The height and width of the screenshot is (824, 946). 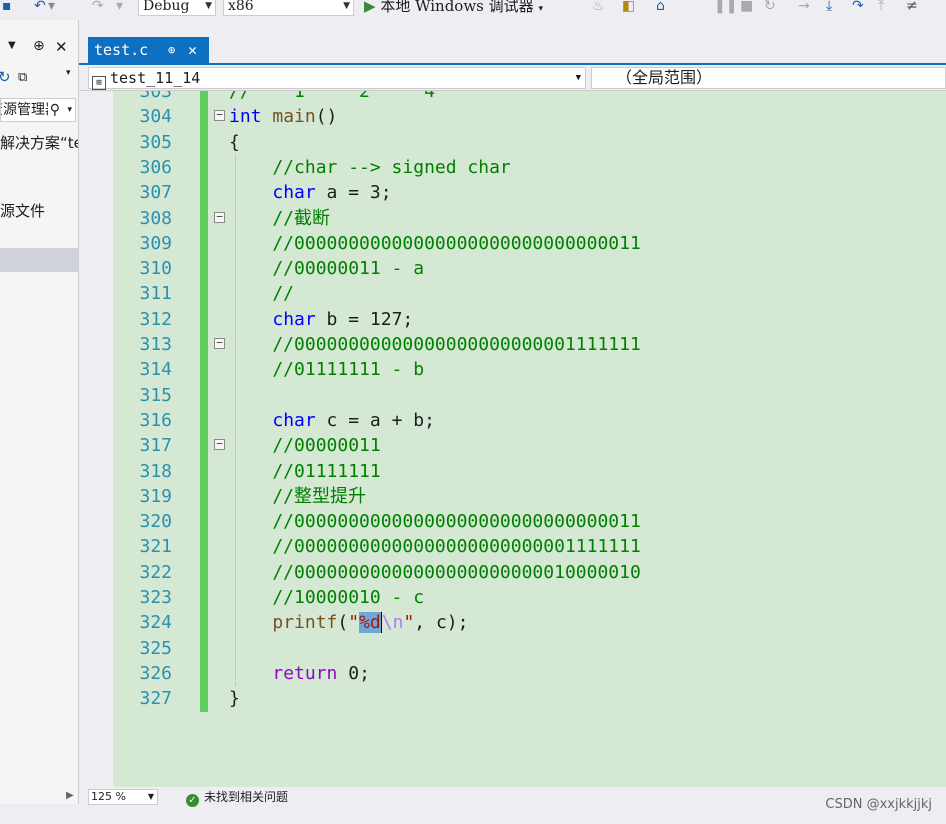 I want to click on home-icon: ⌂, so click(x=660, y=7).